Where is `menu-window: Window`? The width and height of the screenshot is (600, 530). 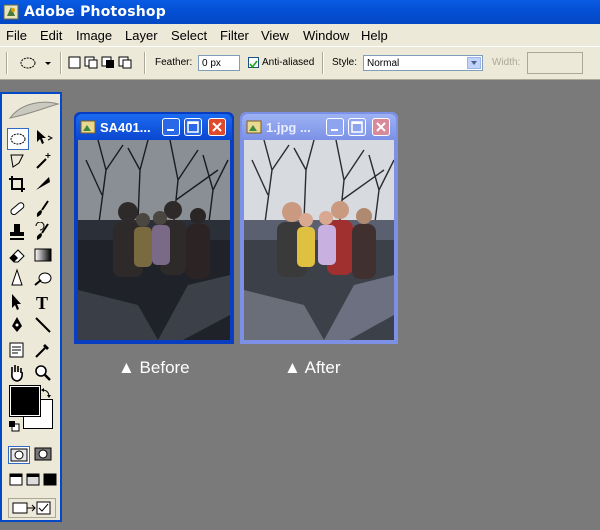 menu-window: Window is located at coordinates (326, 35).